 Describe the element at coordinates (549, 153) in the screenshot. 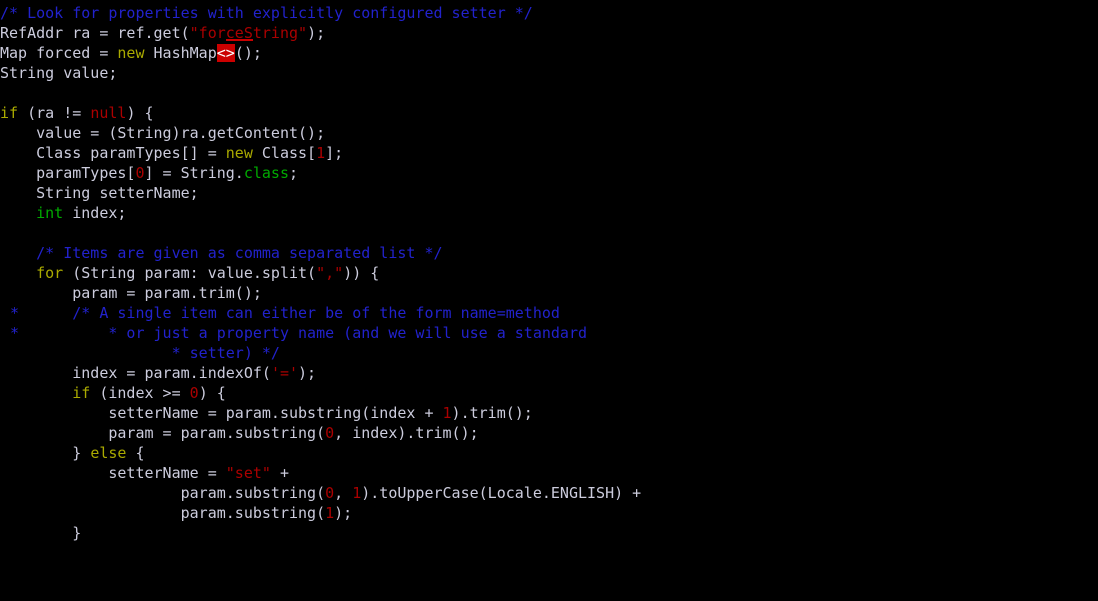

I see `code-line: Class paramTypes[] = new Class[1];` at that location.